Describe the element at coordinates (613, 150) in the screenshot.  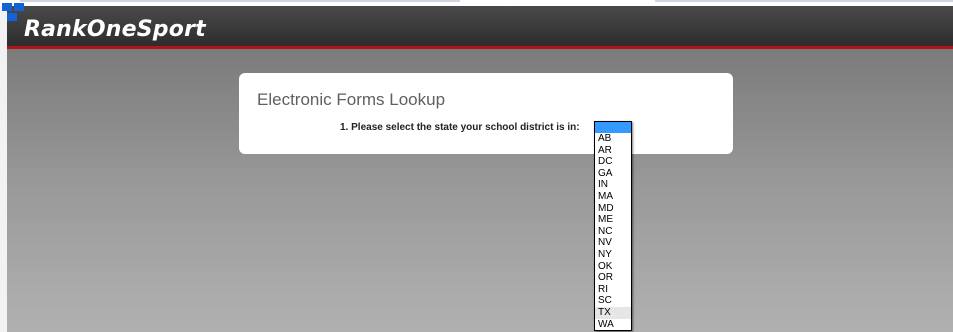
I see `state-option: AR` at that location.